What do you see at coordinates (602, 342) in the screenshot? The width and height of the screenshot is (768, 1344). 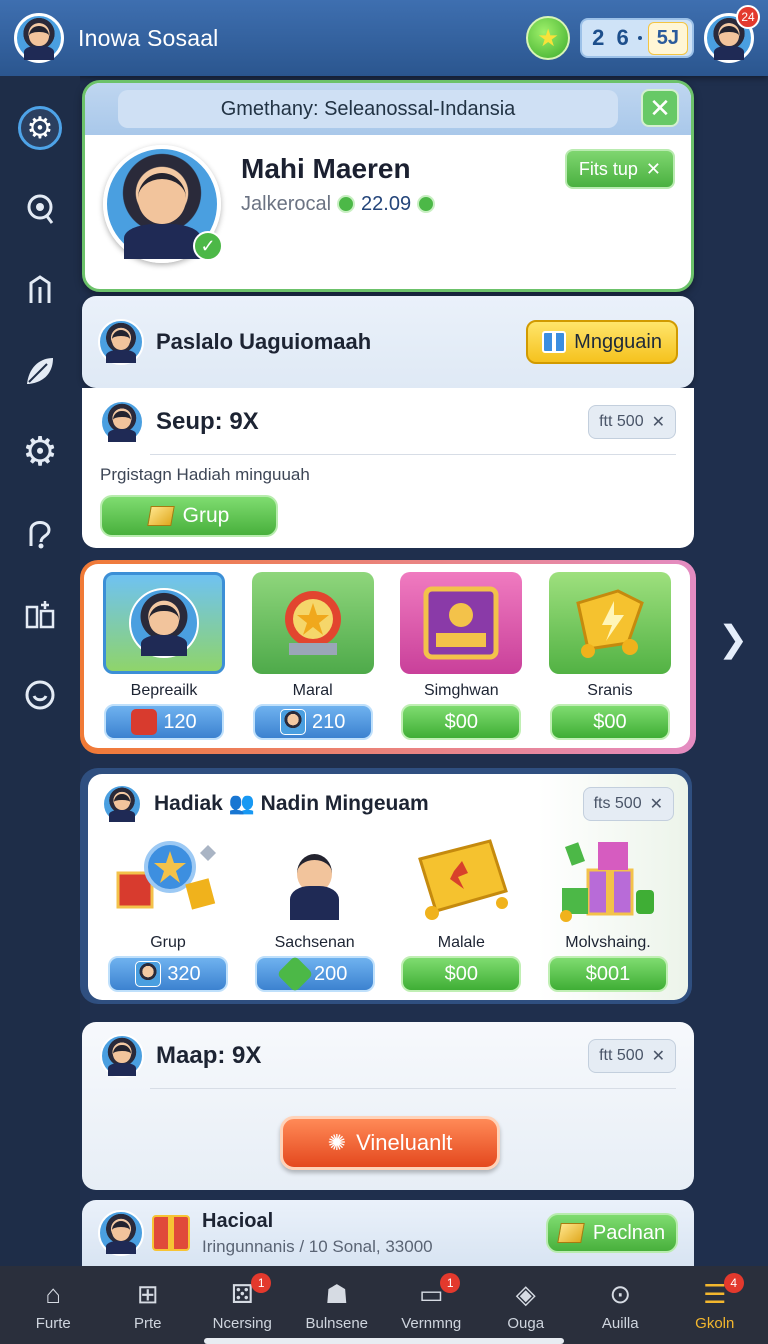 I see `weekly-button: Mngguain` at bounding box center [602, 342].